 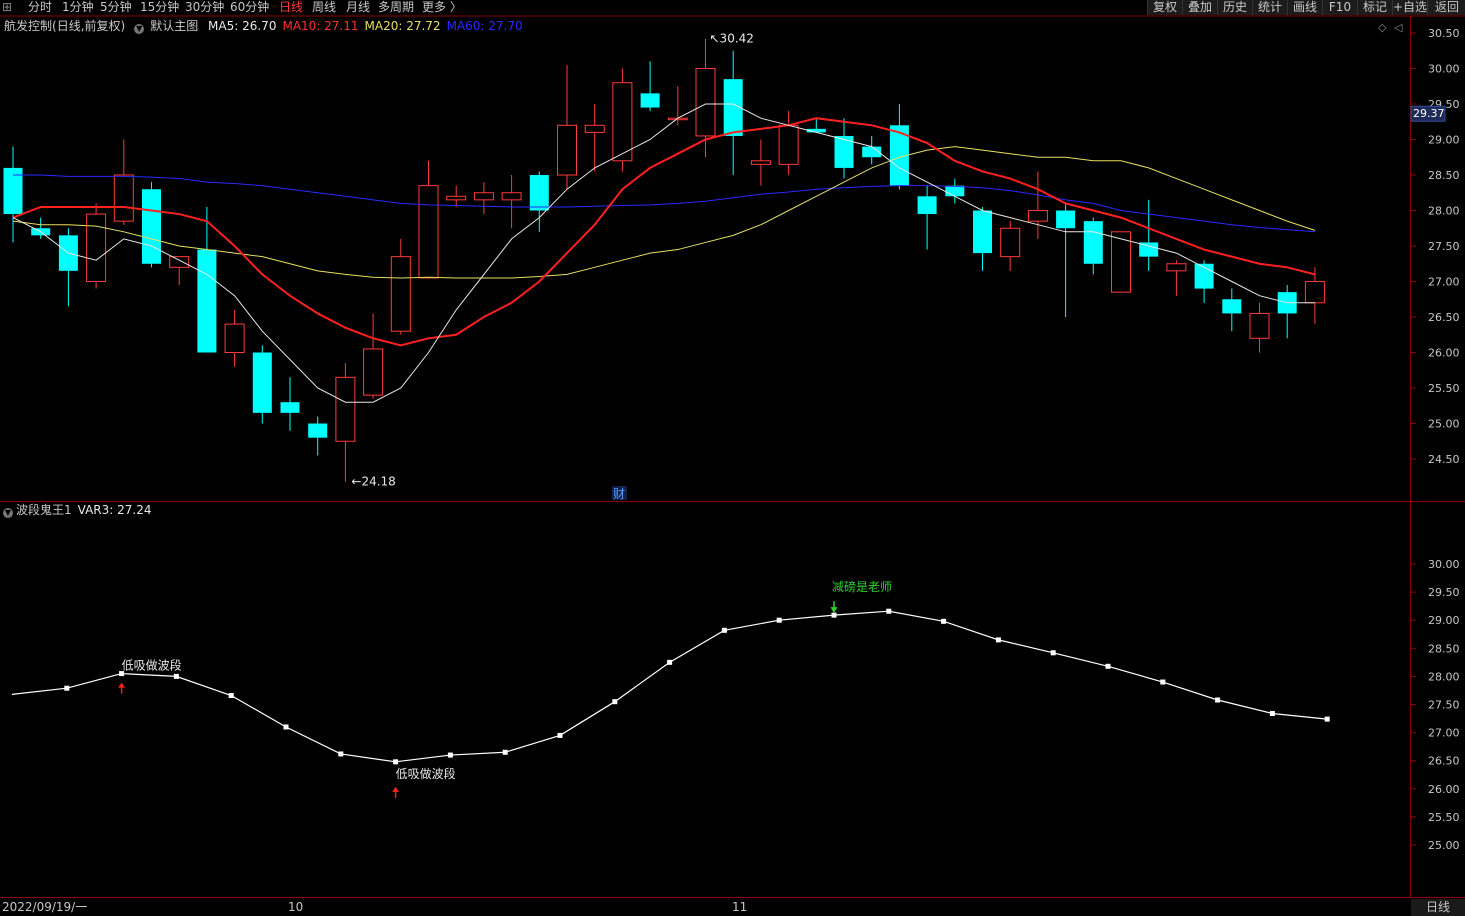 What do you see at coordinates (1444, 282) in the screenshot?
I see `price-tick-label: 27.00` at bounding box center [1444, 282].